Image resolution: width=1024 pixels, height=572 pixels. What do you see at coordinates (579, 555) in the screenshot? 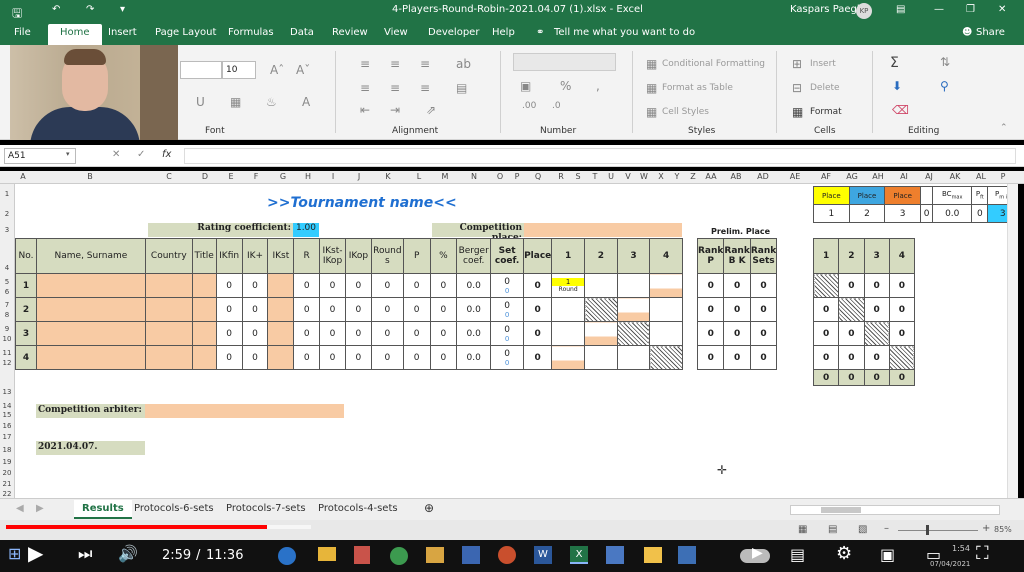
I see `excel-icon: X` at bounding box center [579, 555].